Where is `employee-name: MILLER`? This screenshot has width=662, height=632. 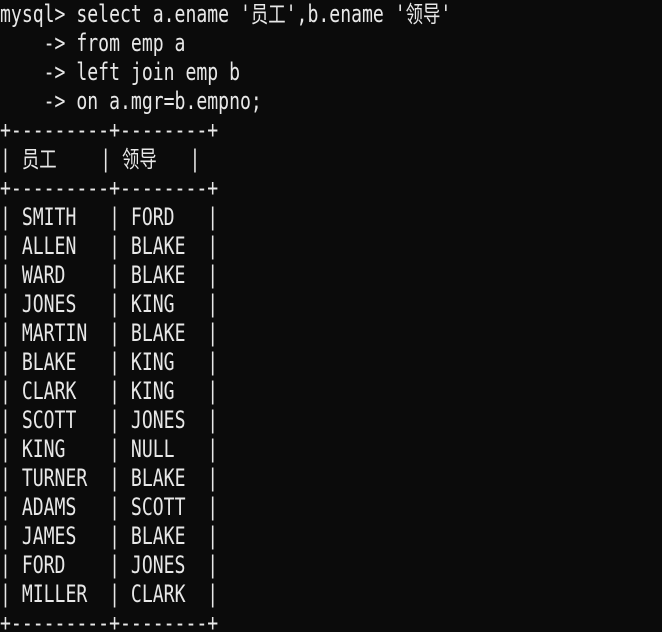 employee-name: MILLER is located at coordinates (54, 594).